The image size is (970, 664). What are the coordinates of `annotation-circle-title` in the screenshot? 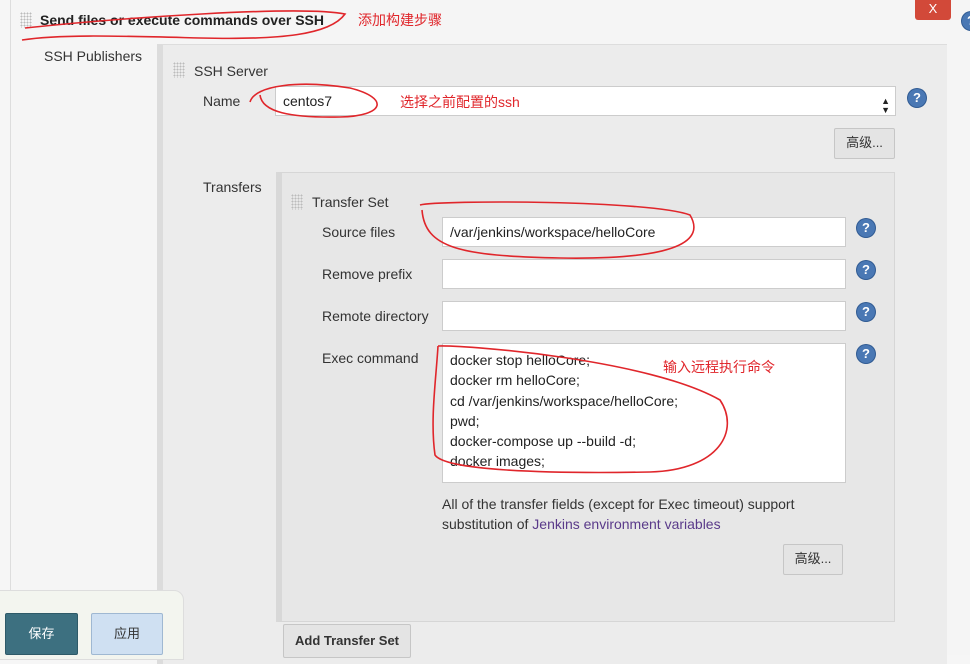 It's located at (184, 25).